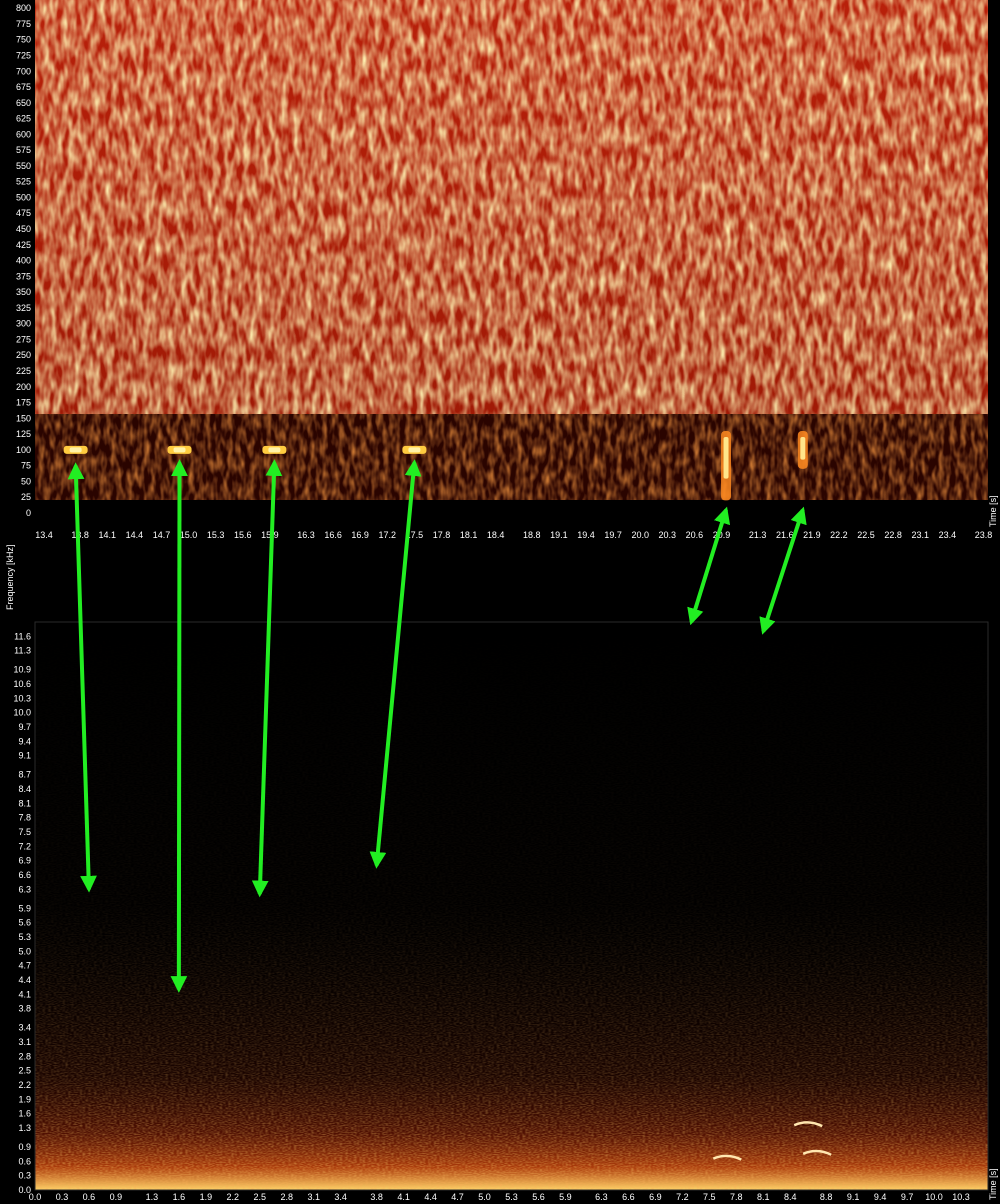 This screenshot has height=1204, width=1000. Describe the element at coordinates (24, 1176) in the screenshot. I see `bottom-y-tick-label: 0.3` at that location.